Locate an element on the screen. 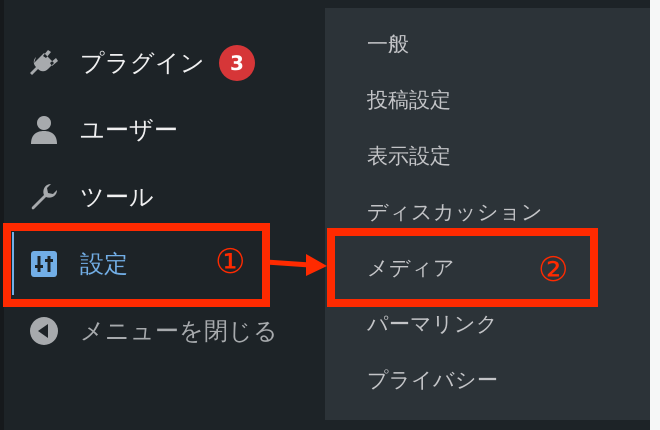 This screenshot has width=660, height=430. submenu-item: プライバシー is located at coordinates (415, 381).